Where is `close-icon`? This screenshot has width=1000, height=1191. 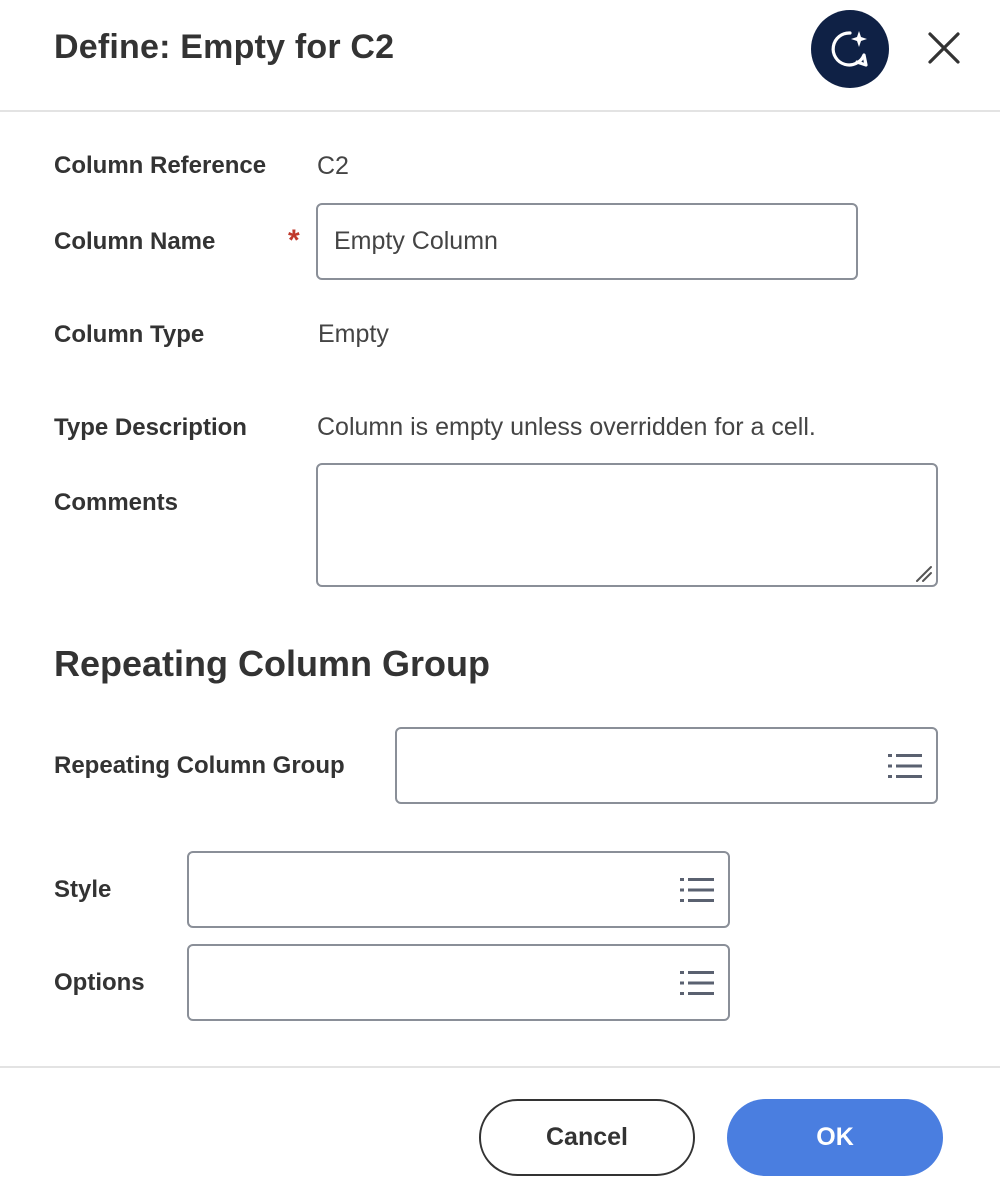
close-icon is located at coordinates (944, 48).